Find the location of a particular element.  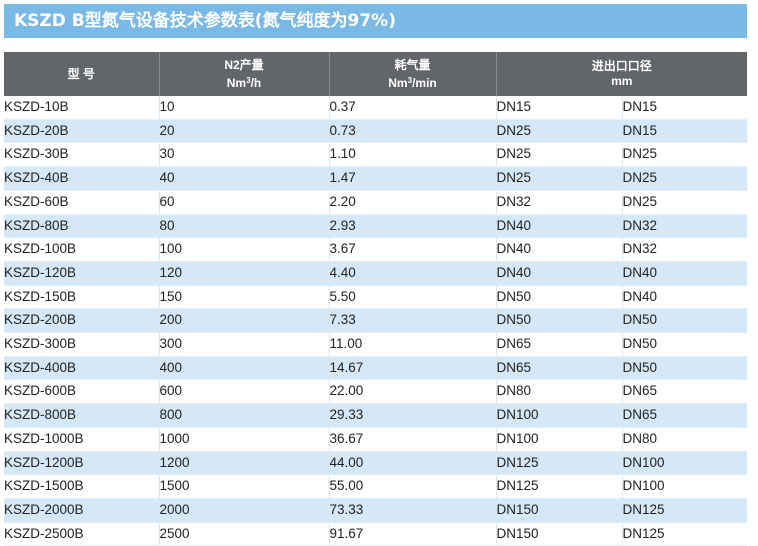

table-row: KSZD-60B 60 2.20 DN32 DN25 is located at coordinates (376, 202).